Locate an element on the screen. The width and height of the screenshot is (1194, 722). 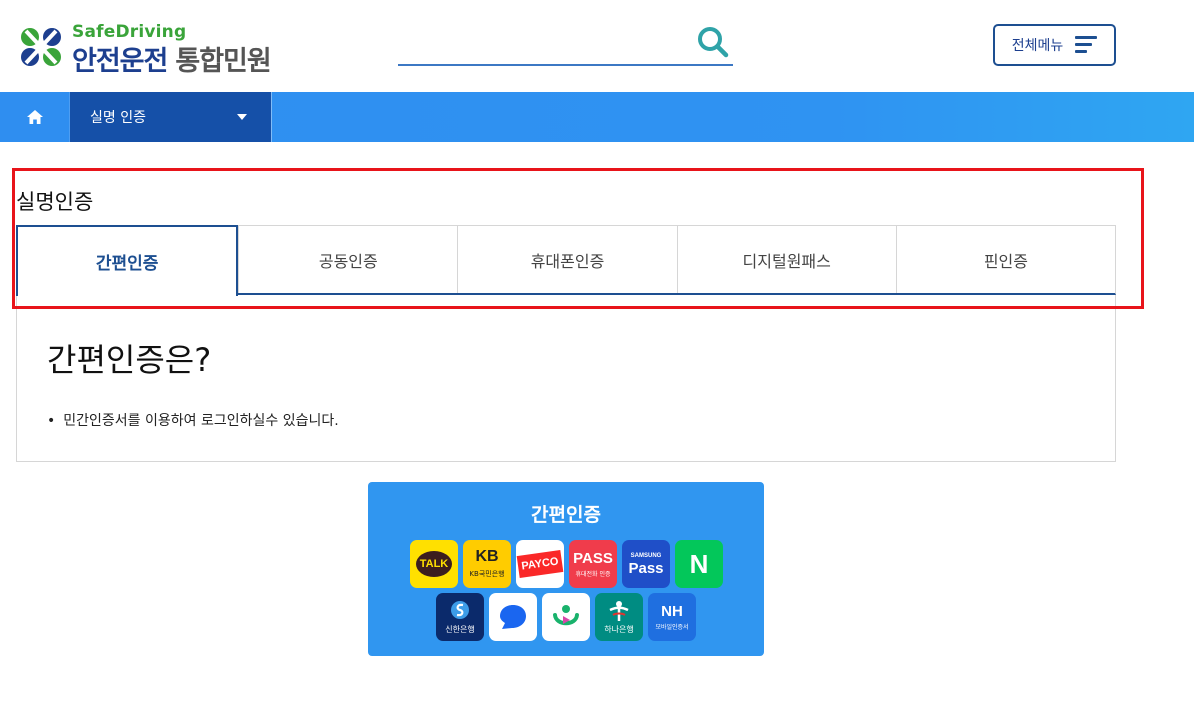
kb-label: KB is located at coordinates (487, 556).